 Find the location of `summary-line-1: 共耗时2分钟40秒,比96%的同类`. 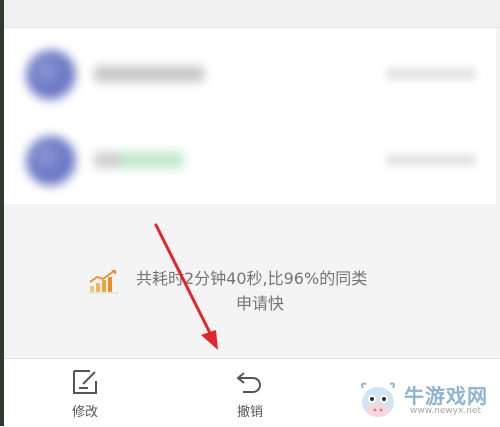

summary-line-1: 共耗时2分钟40秒,比96%的同类 is located at coordinates (252, 278).